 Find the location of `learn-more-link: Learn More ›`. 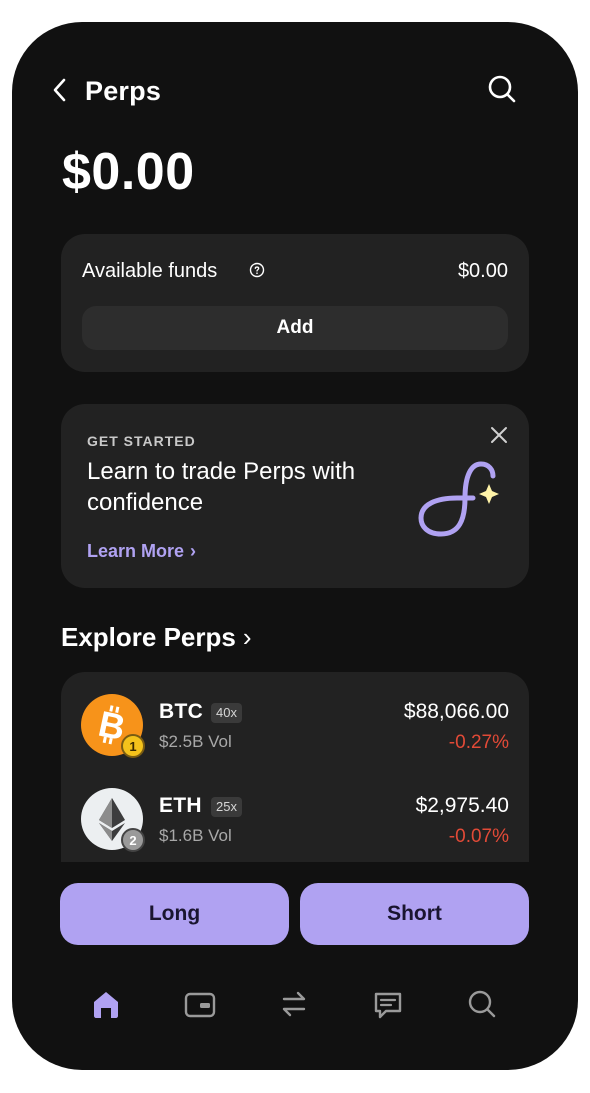

learn-more-link: Learn More › is located at coordinates (141, 551).